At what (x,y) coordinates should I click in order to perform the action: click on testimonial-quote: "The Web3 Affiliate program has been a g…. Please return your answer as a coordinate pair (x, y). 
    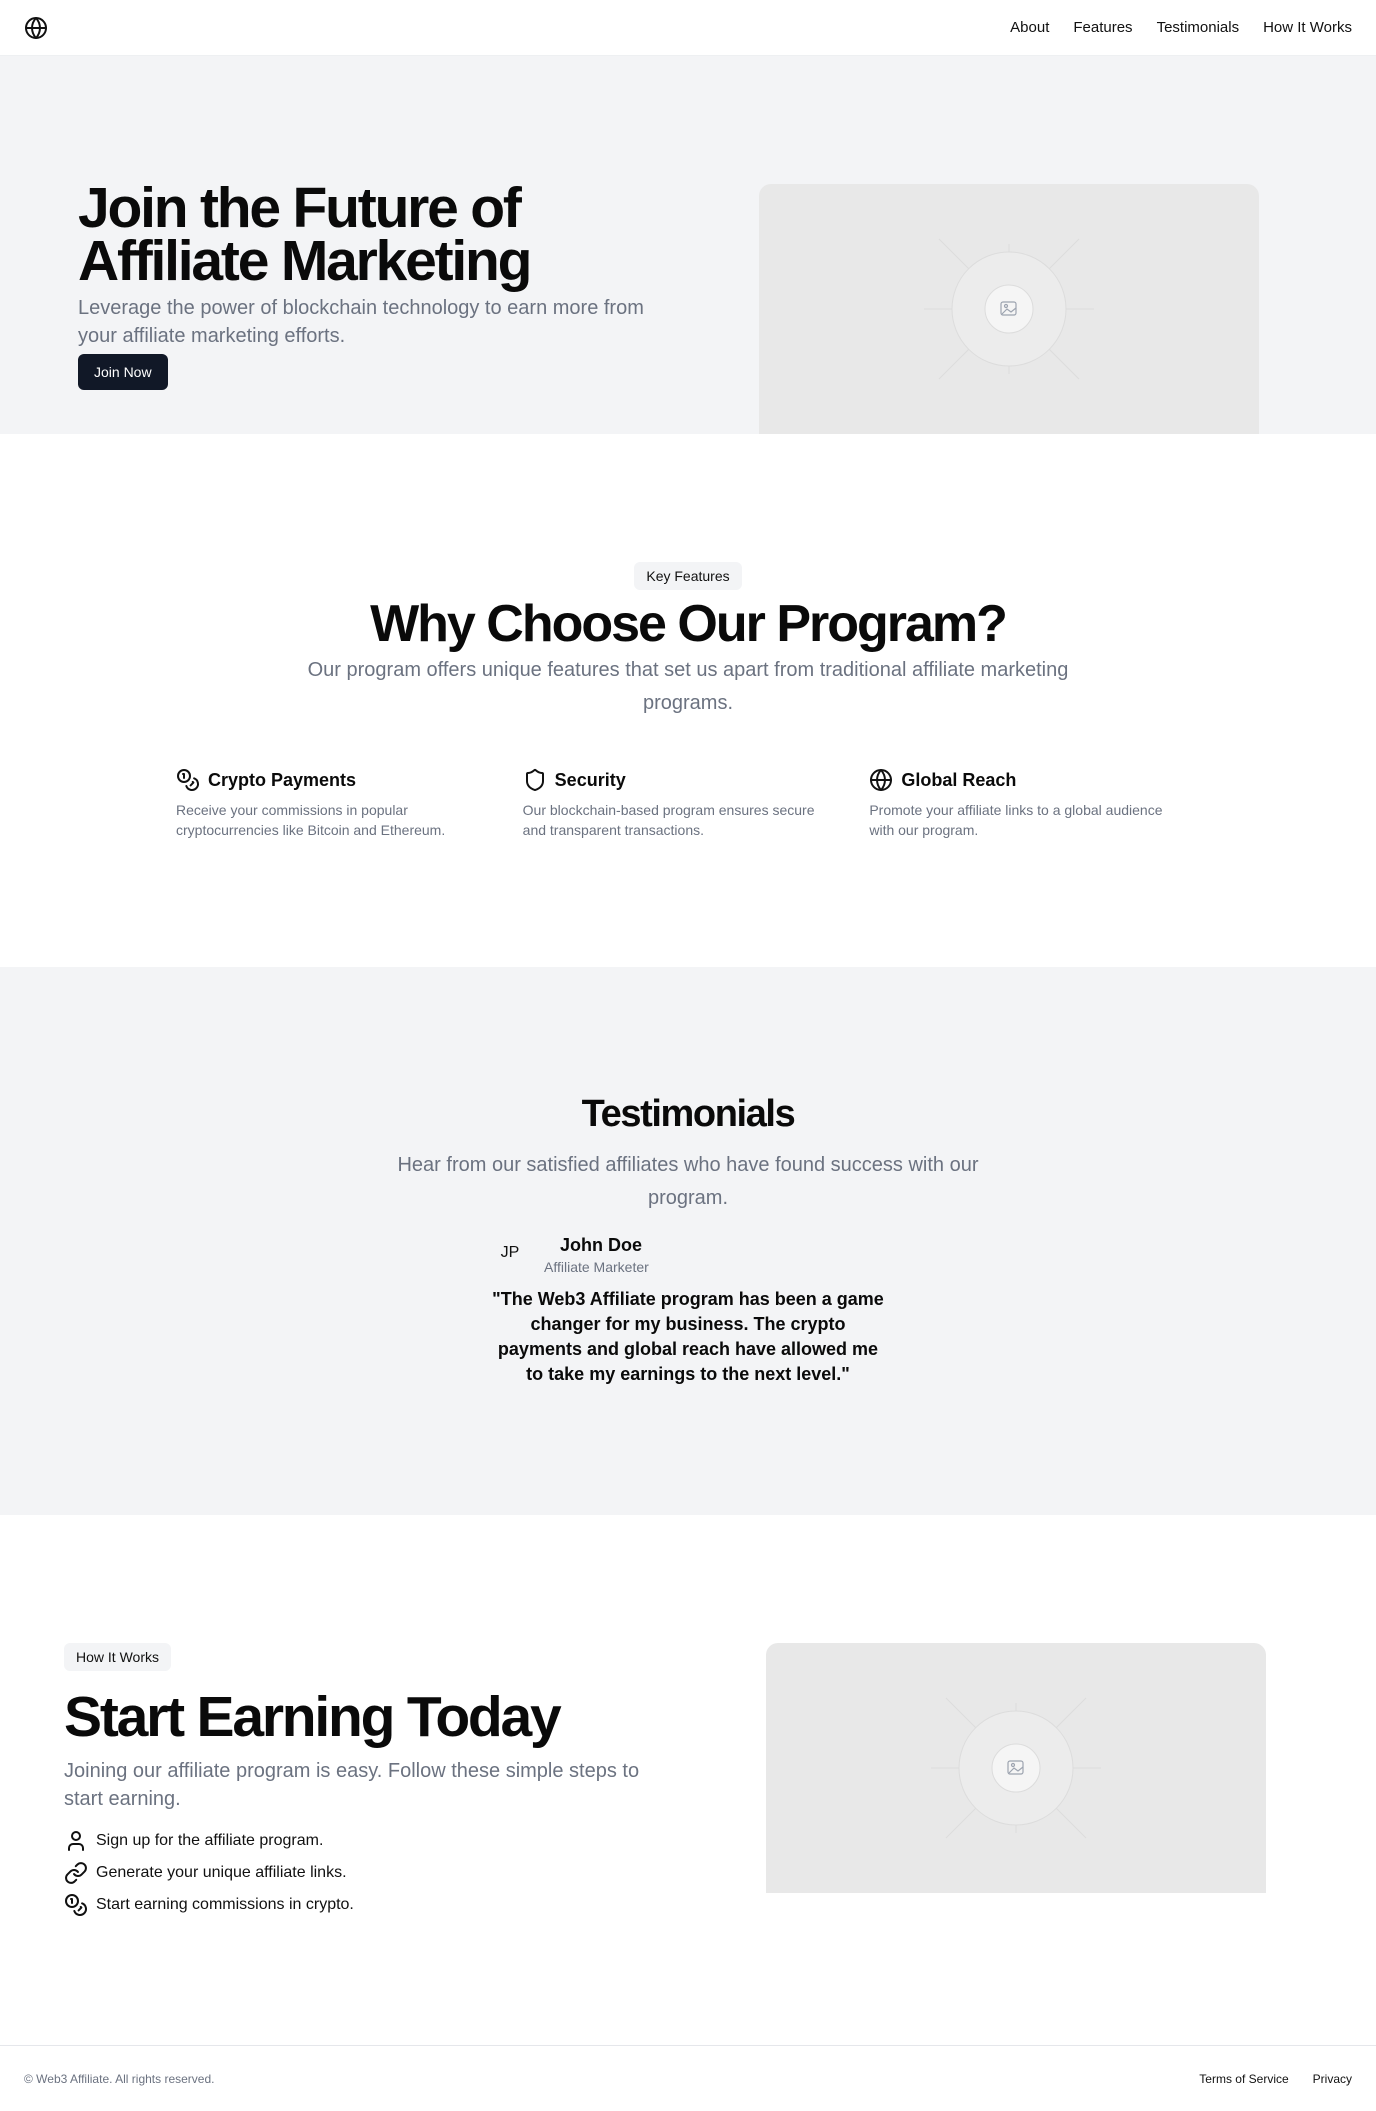
    Looking at the image, I should click on (688, 1336).